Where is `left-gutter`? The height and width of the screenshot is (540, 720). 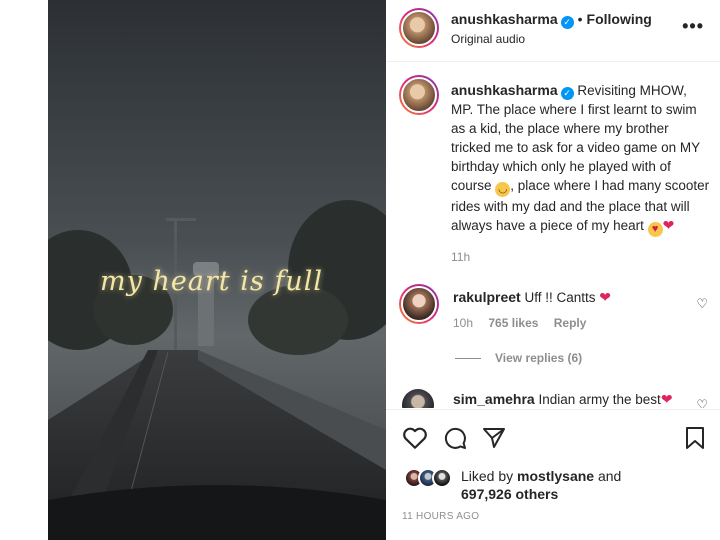
left-gutter is located at coordinates (24, 270).